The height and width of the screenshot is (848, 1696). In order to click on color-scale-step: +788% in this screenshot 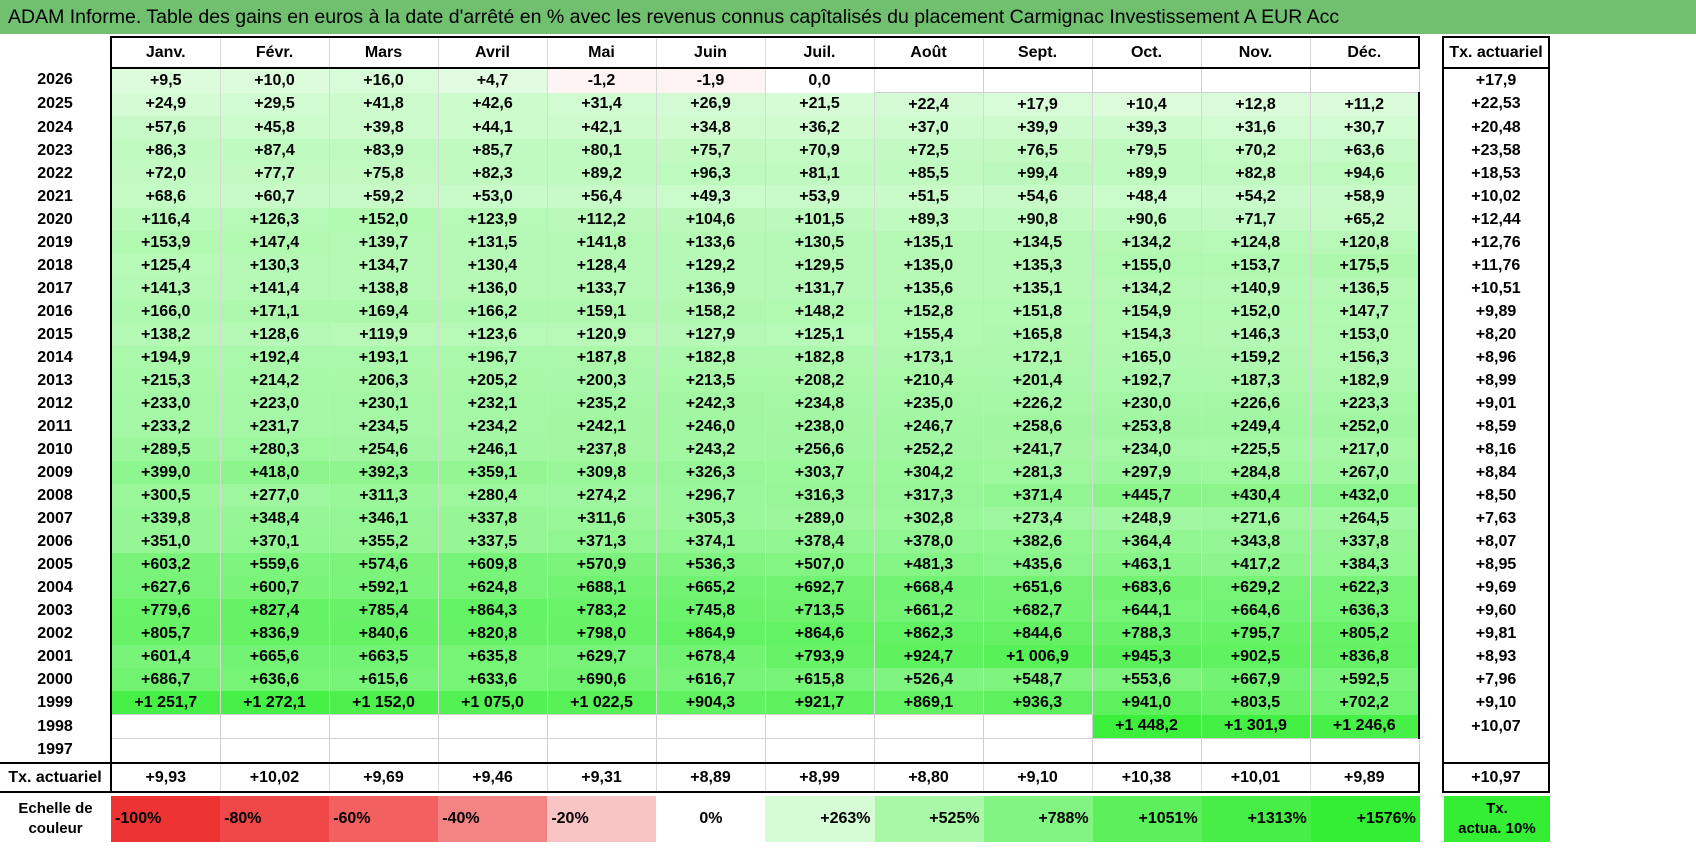, I will do `click(1038, 819)`.